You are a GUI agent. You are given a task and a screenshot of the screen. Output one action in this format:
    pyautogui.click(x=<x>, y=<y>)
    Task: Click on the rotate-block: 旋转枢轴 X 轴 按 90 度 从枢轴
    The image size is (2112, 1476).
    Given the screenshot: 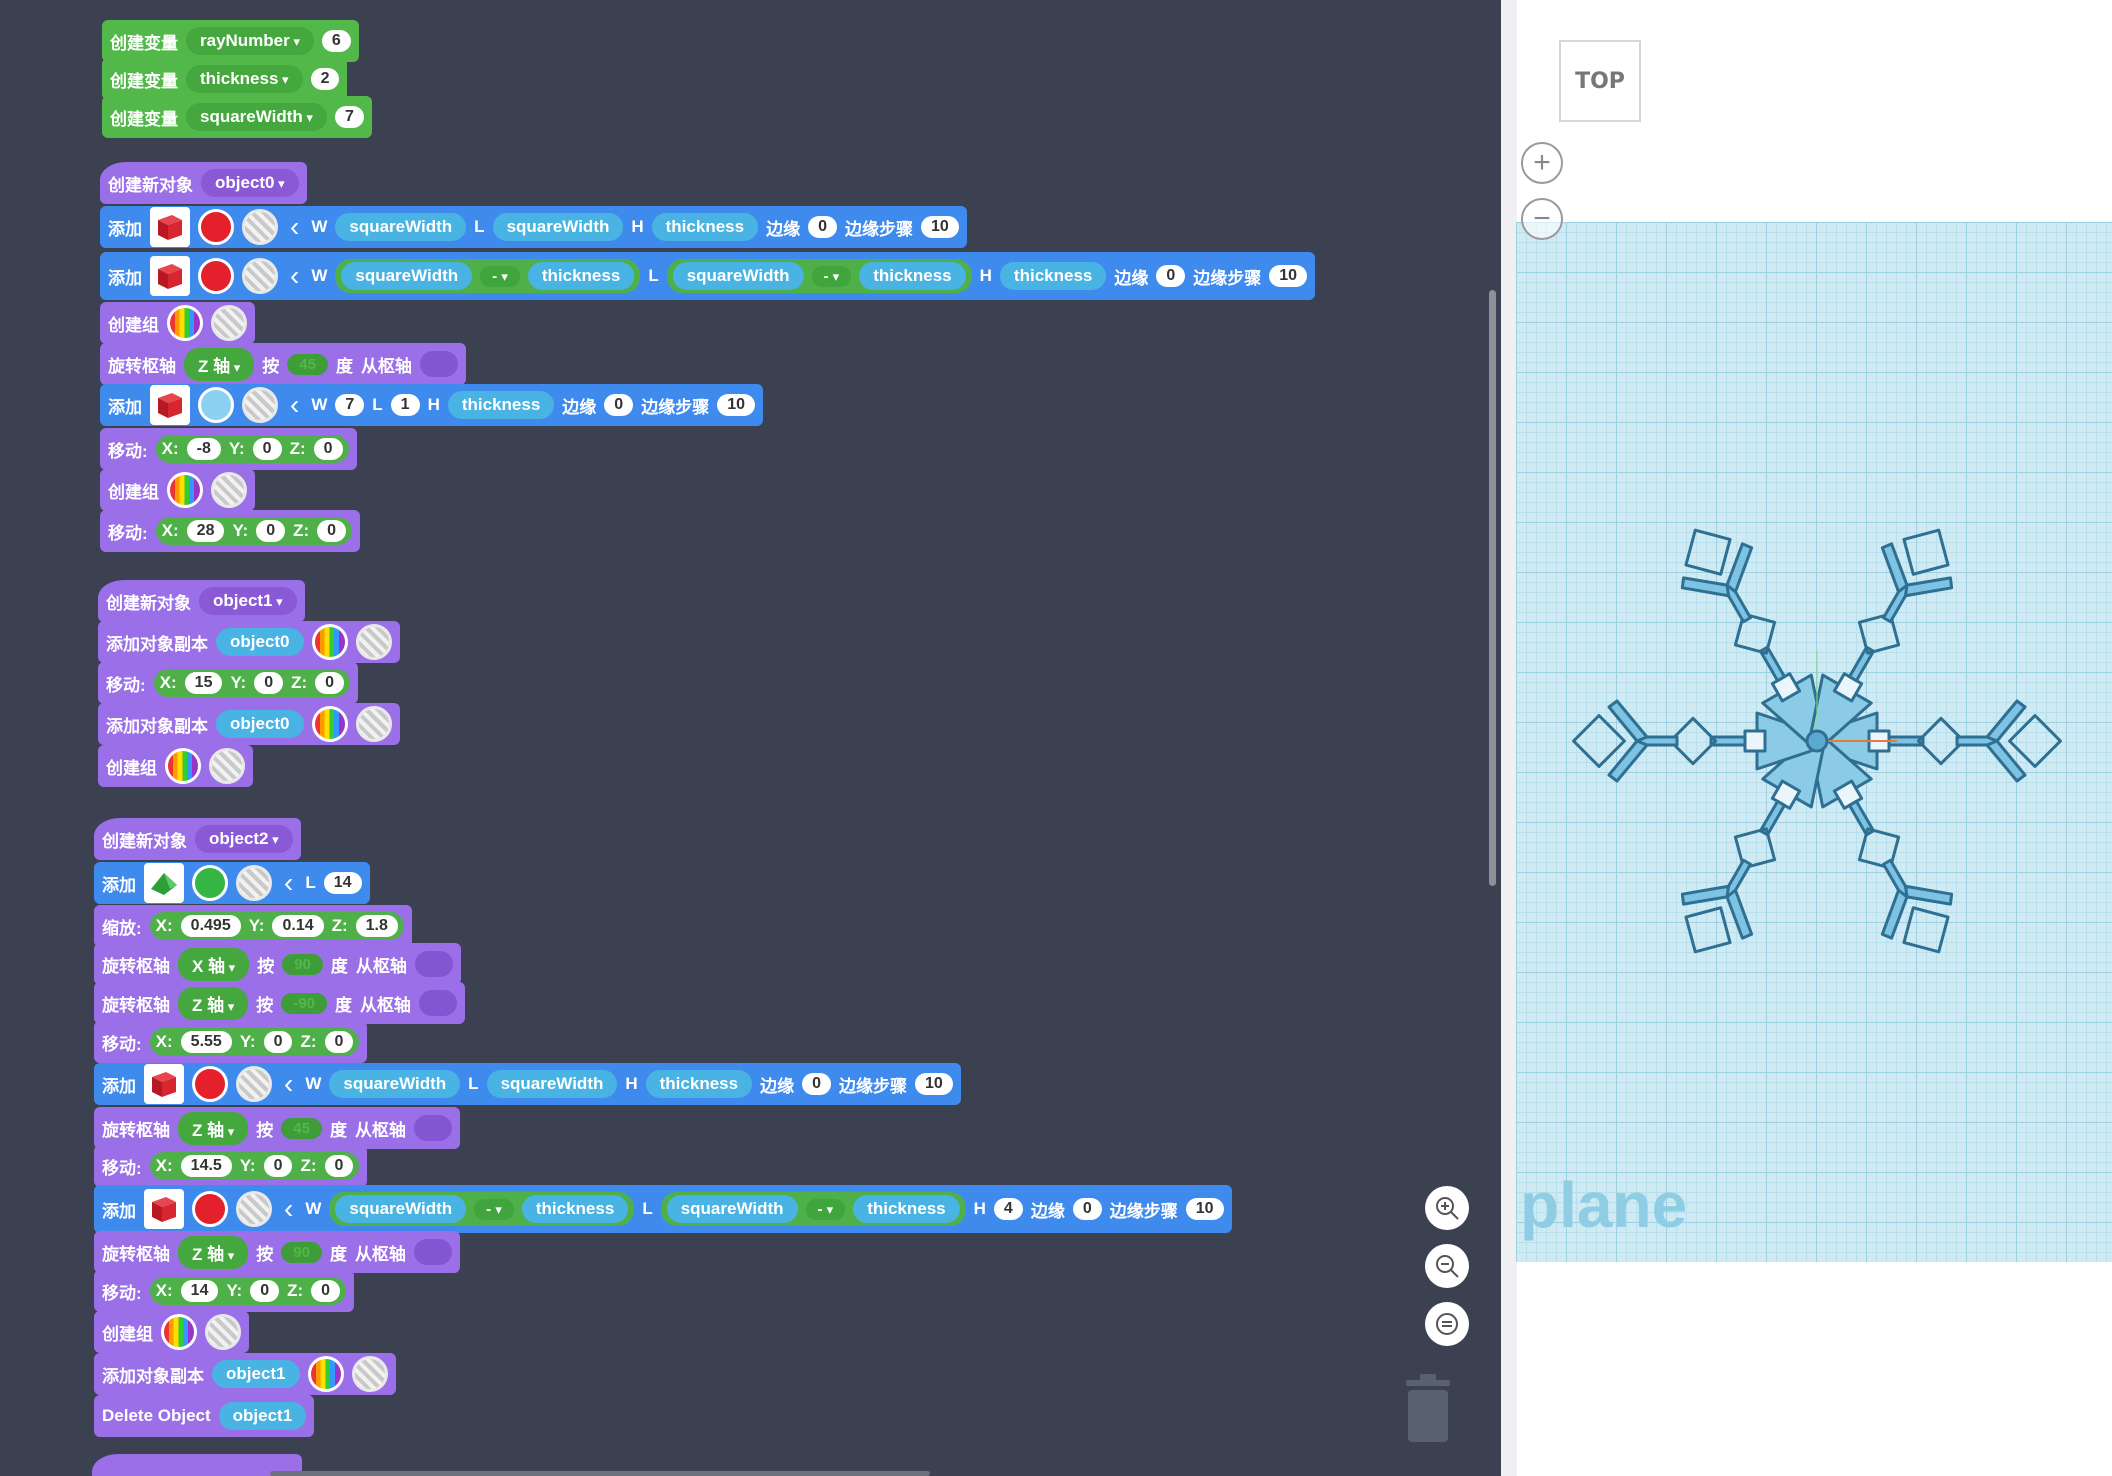 What is the action you would take?
    pyautogui.click(x=277, y=964)
    